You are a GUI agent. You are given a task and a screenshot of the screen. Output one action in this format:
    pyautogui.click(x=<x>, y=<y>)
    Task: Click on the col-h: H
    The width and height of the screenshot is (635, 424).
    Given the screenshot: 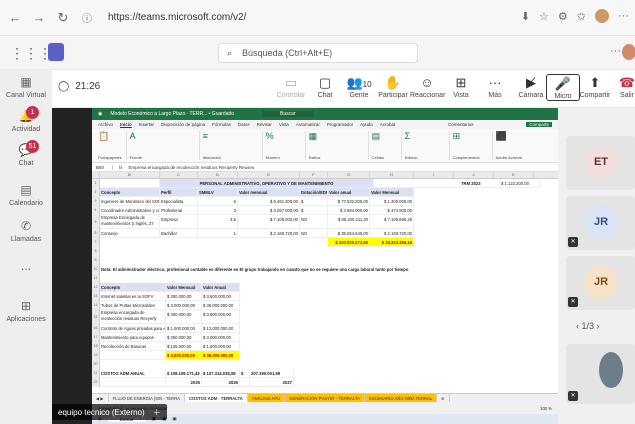 What is the action you would take?
    pyautogui.click(x=392, y=175)
    